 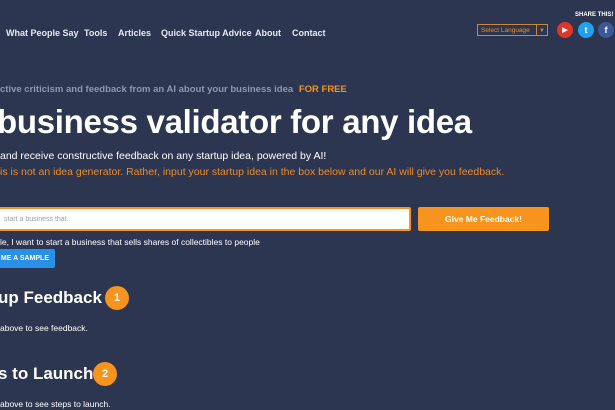 What do you see at coordinates (42, 33) in the screenshot?
I see `nav-link-what-people-say: What People Say` at bounding box center [42, 33].